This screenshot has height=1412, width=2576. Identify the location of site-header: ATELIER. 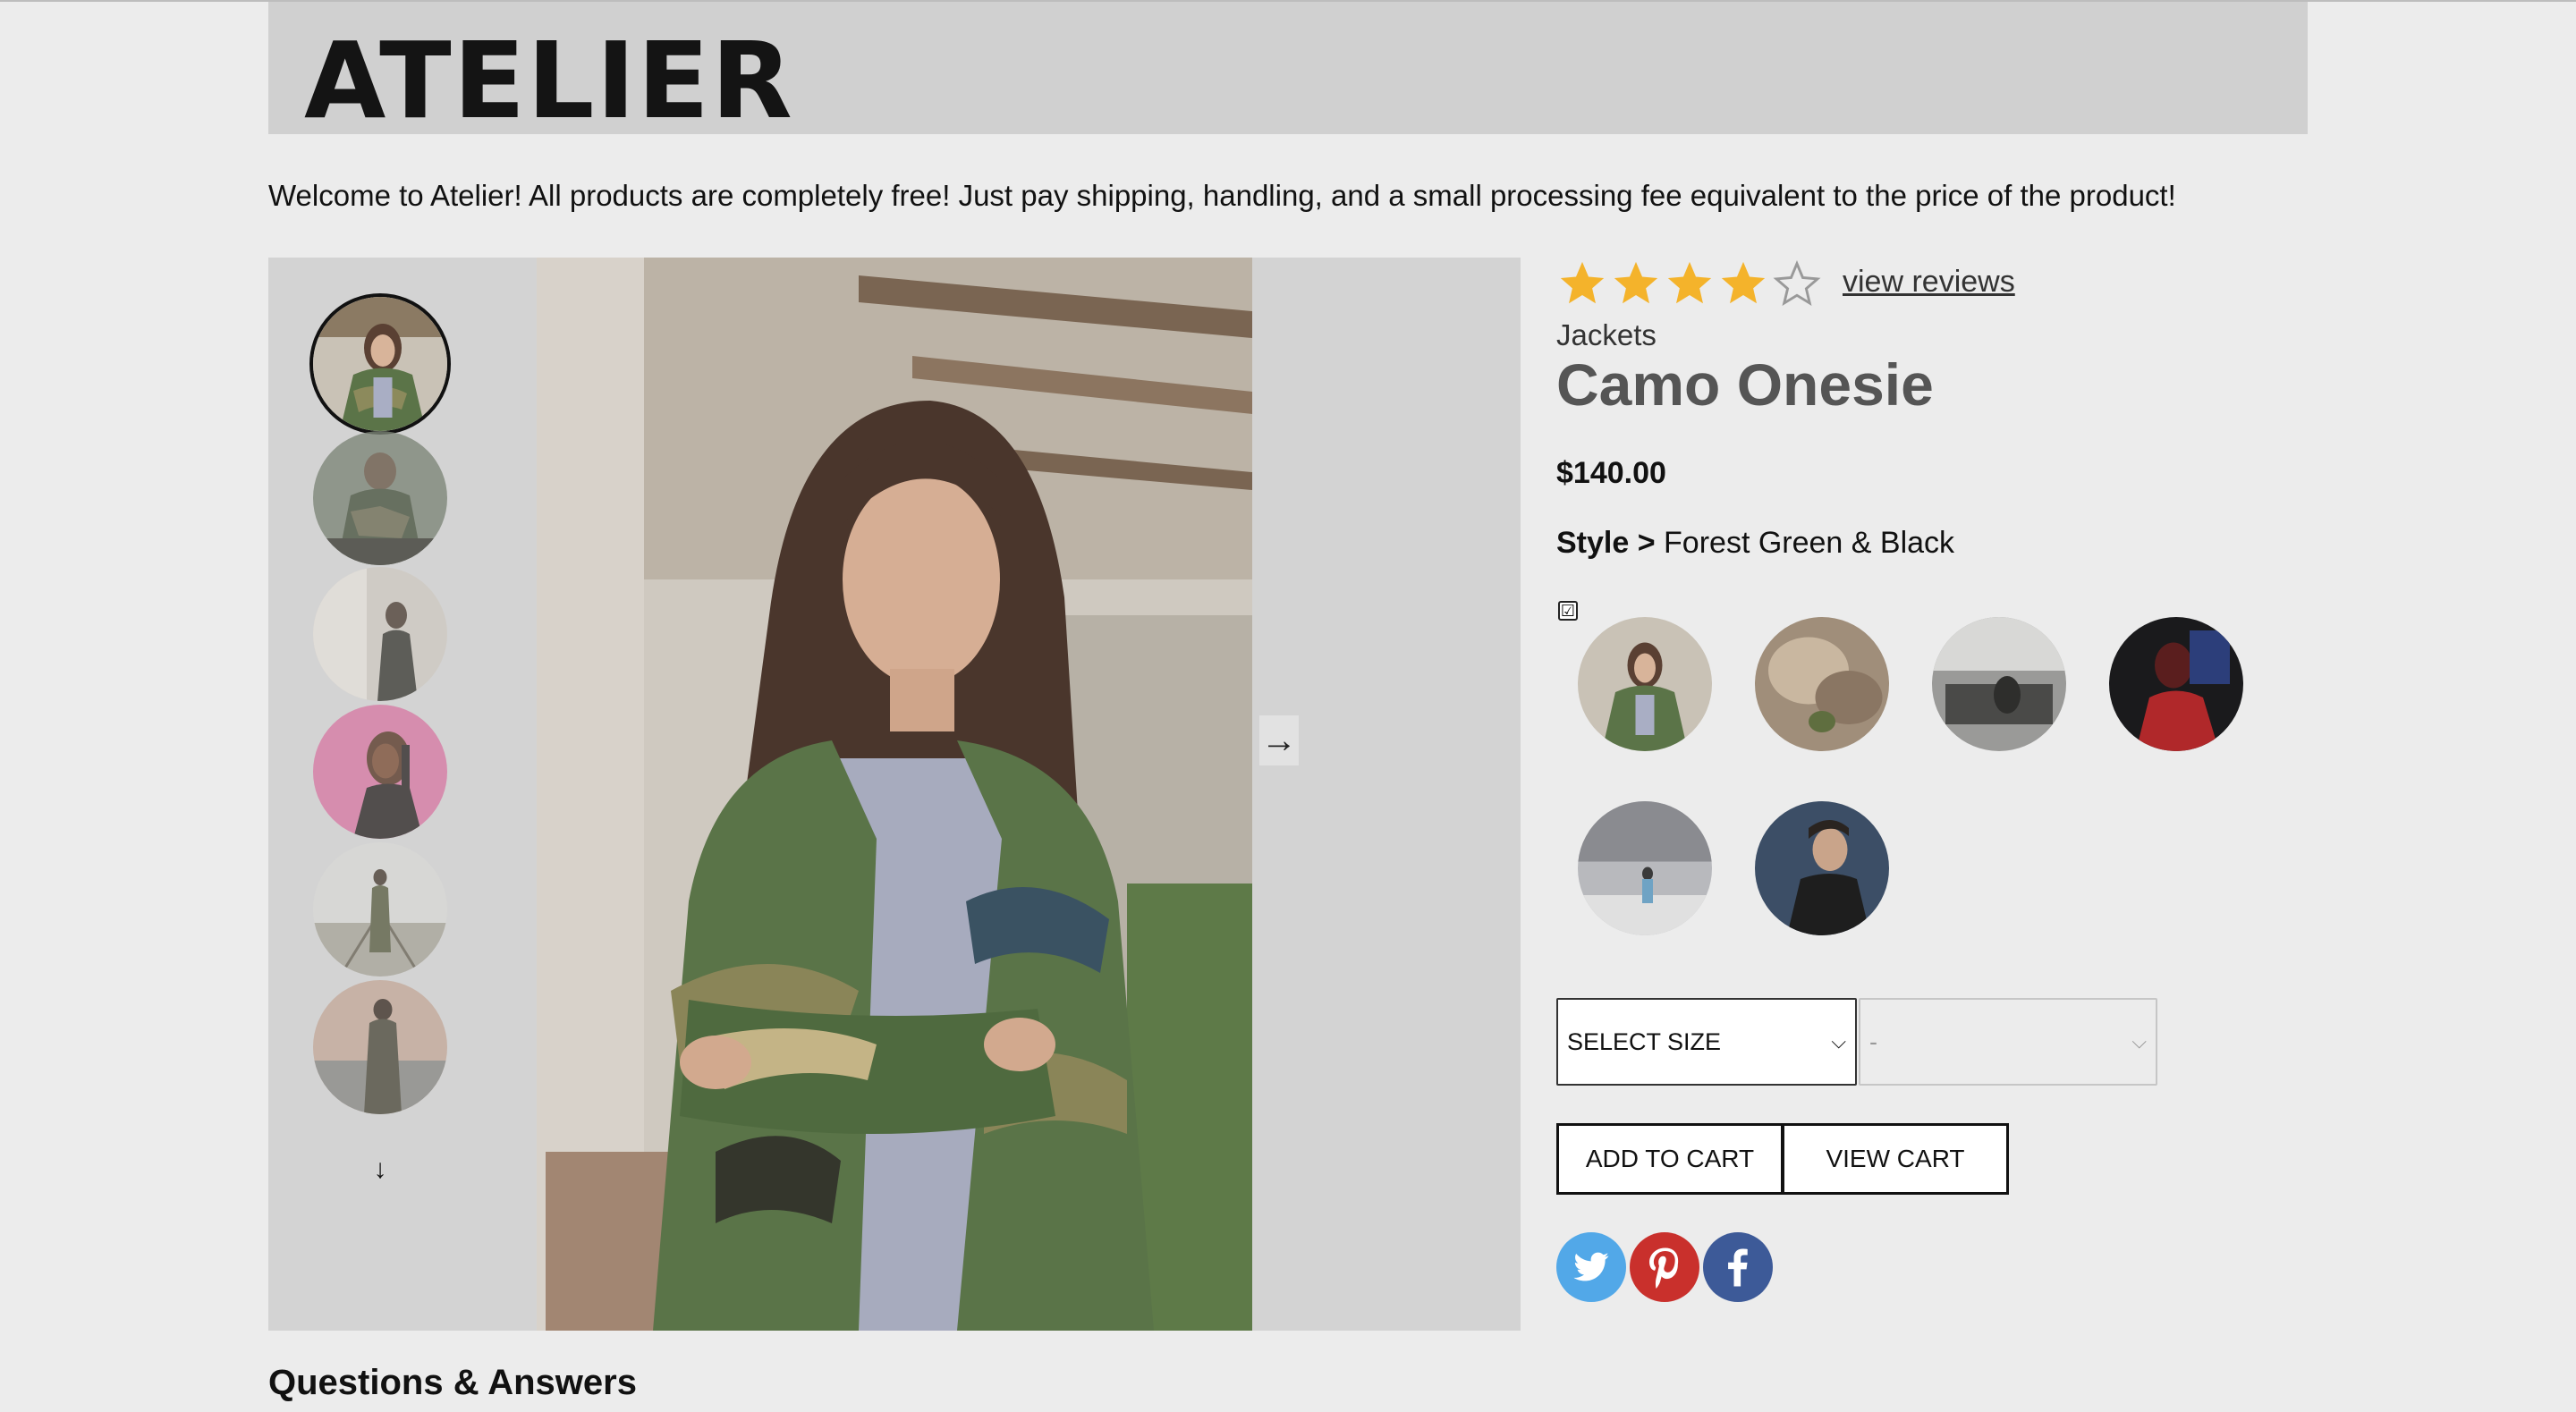
(1288, 72).